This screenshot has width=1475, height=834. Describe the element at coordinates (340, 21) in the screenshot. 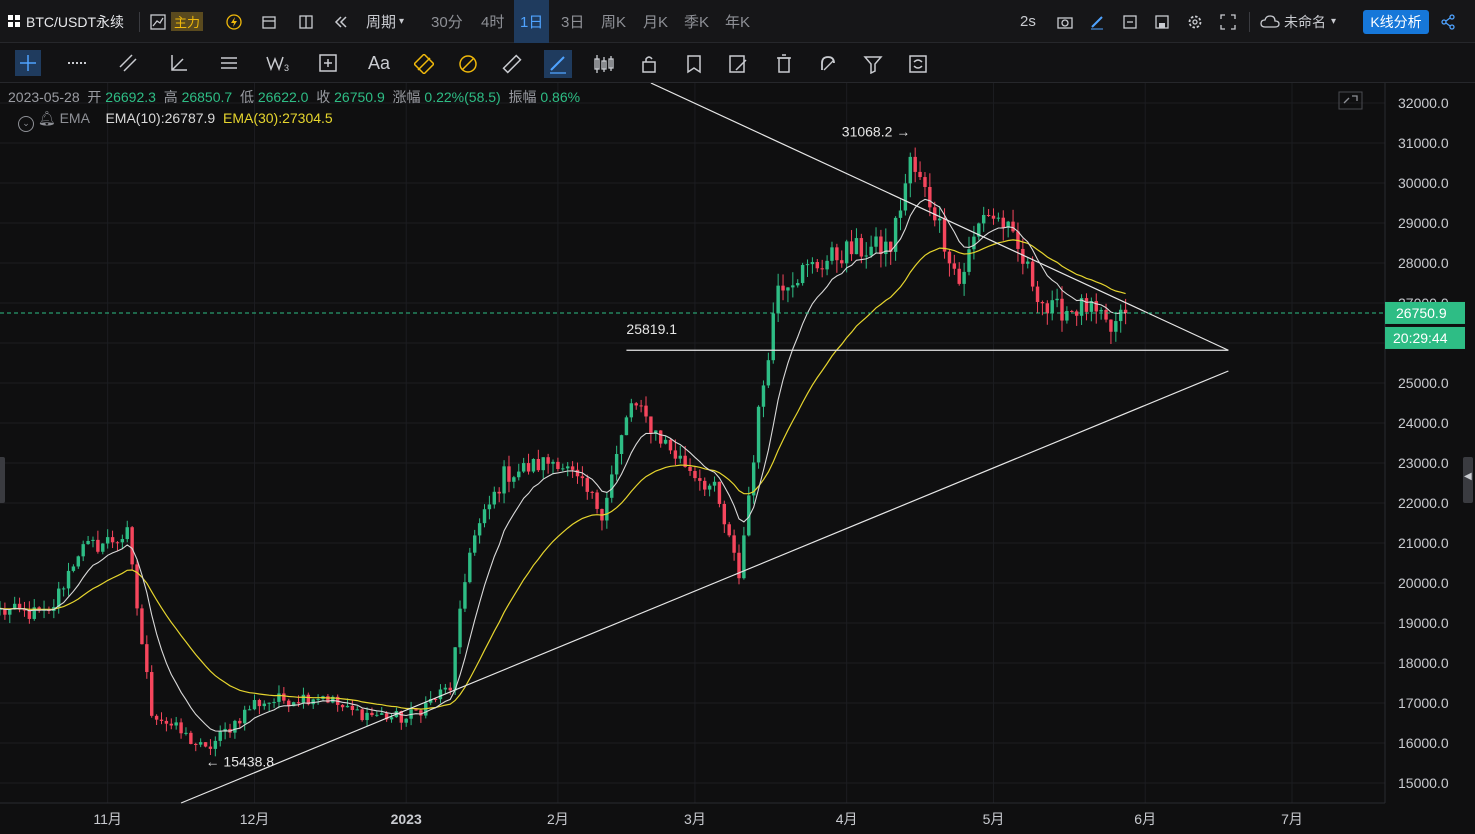

I see `replay-icon` at that location.